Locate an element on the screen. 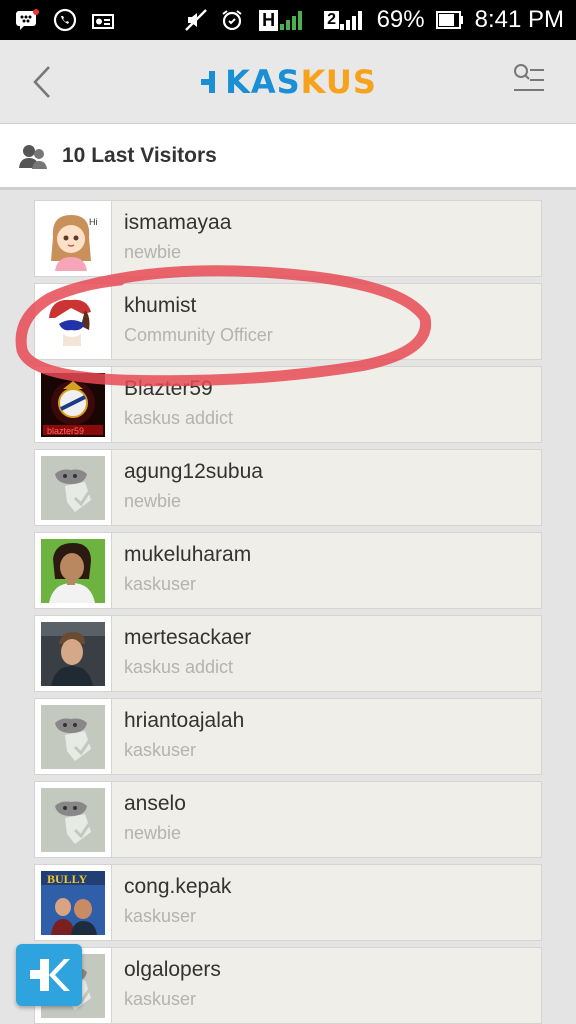 Image resolution: width=576 pixels, height=1024 pixels. section-header: 10 Last Visitors is located at coordinates (288, 157).